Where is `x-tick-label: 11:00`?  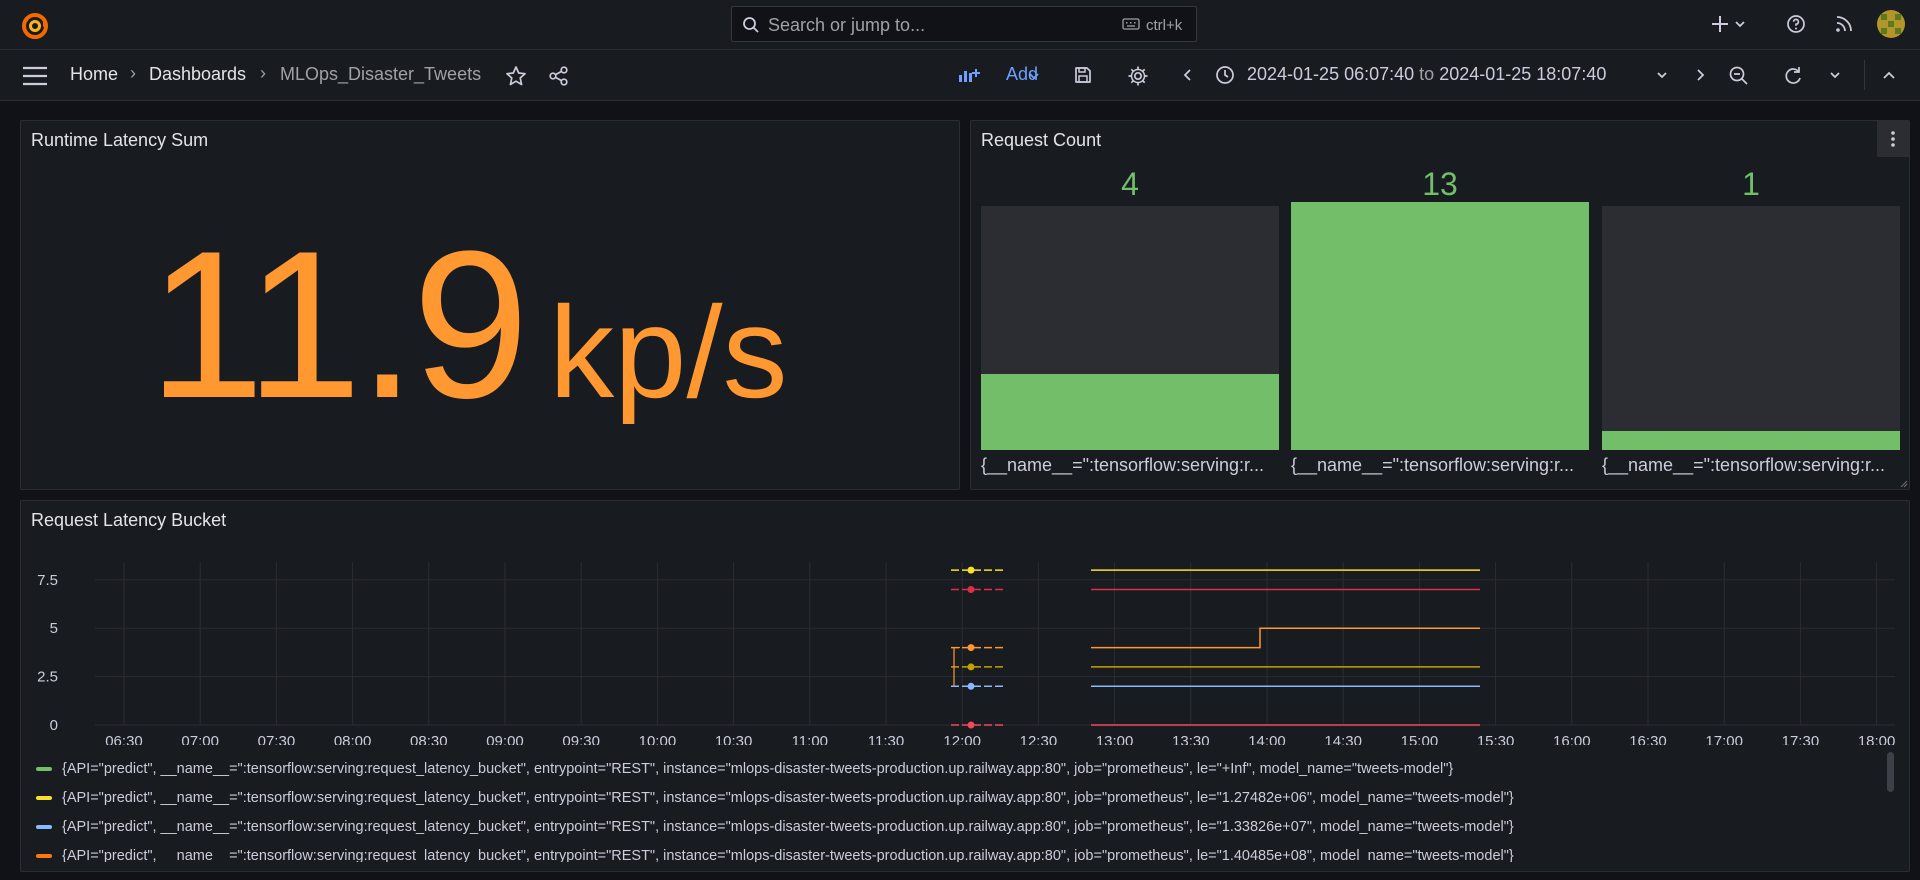
x-tick-label: 11:00 is located at coordinates (810, 739).